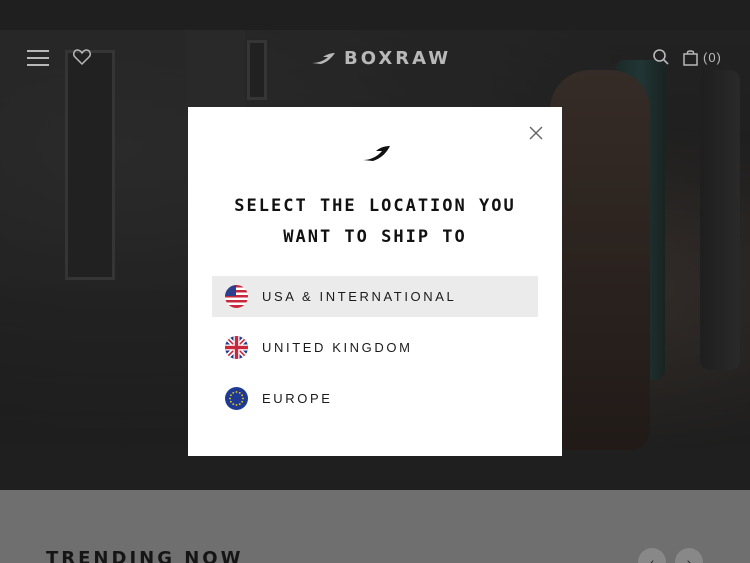 The image size is (750, 563). Describe the element at coordinates (359, 296) in the screenshot. I see `option-label: USA & INTERNATIONAL` at that location.